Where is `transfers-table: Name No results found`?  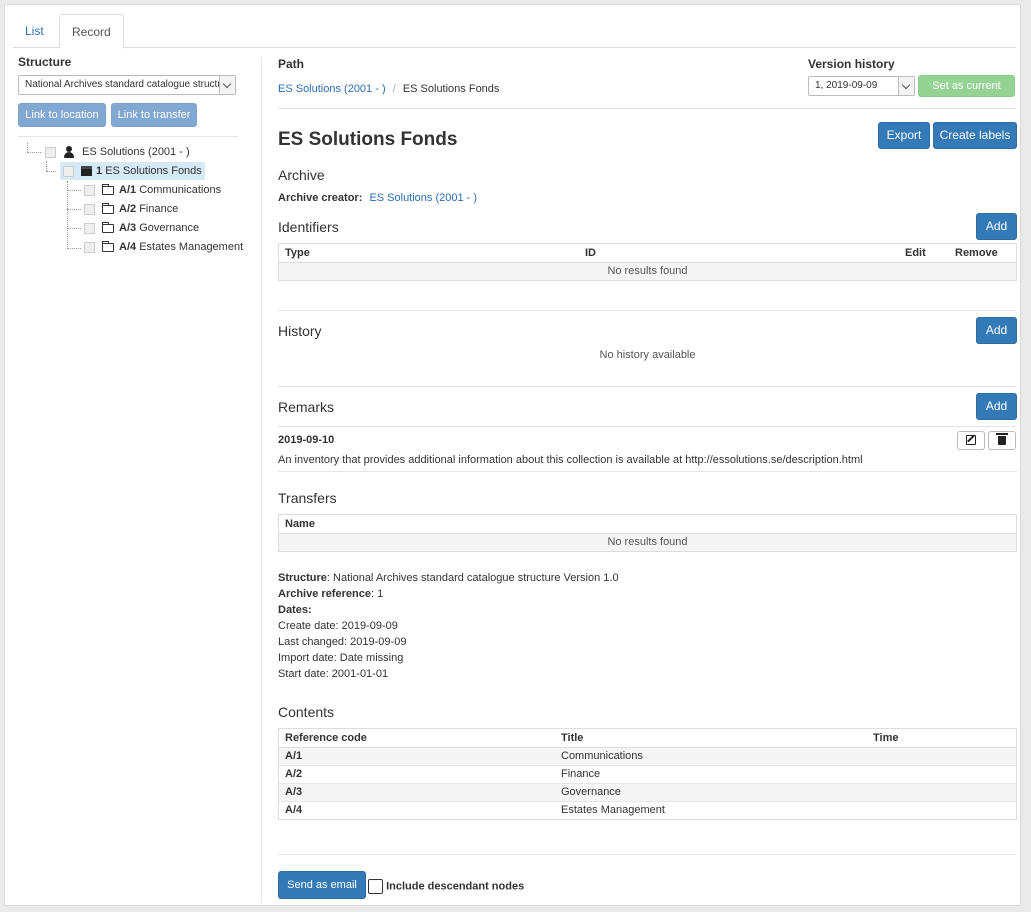 transfers-table: Name No results found is located at coordinates (647, 533).